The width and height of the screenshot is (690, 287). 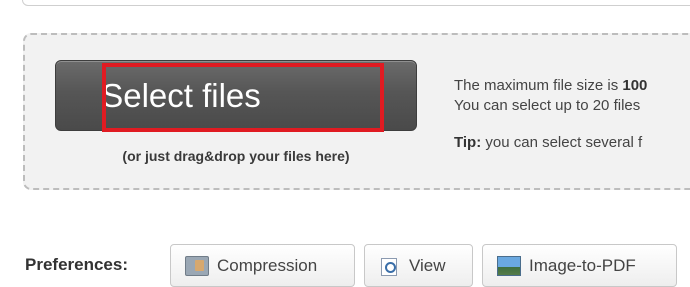 What do you see at coordinates (551, 85) in the screenshot?
I see `max-size-line: The maximum file size is 100` at bounding box center [551, 85].